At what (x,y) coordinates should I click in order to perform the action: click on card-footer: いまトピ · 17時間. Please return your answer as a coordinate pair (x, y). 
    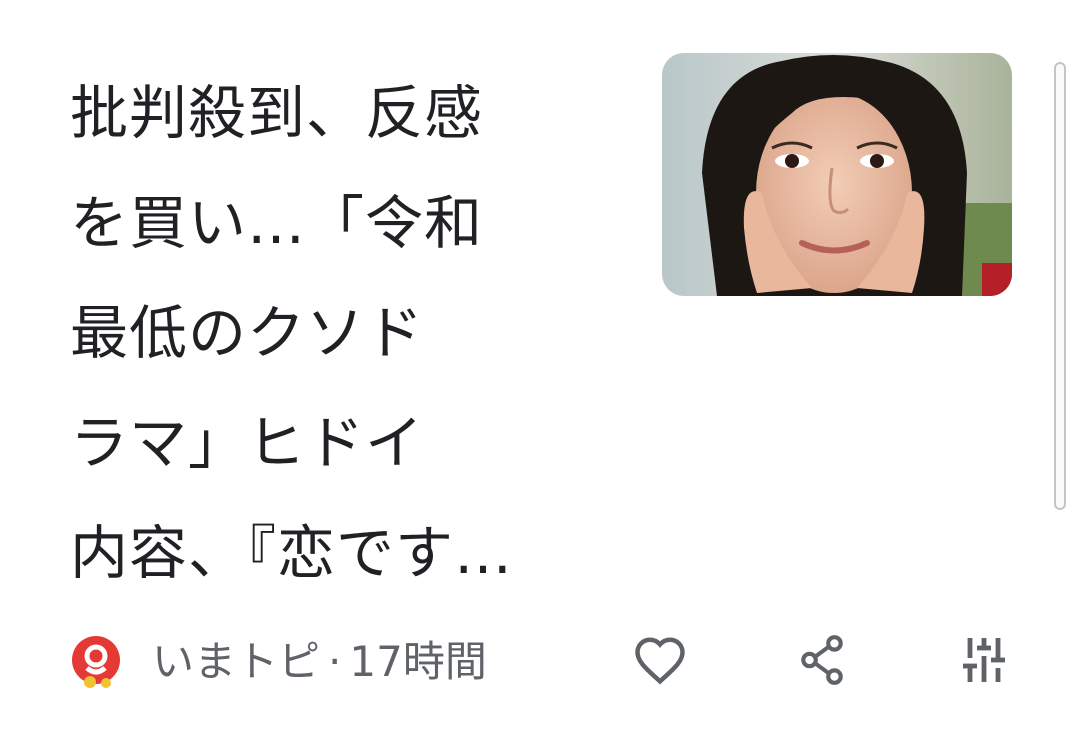
    Looking at the image, I should click on (550, 662).